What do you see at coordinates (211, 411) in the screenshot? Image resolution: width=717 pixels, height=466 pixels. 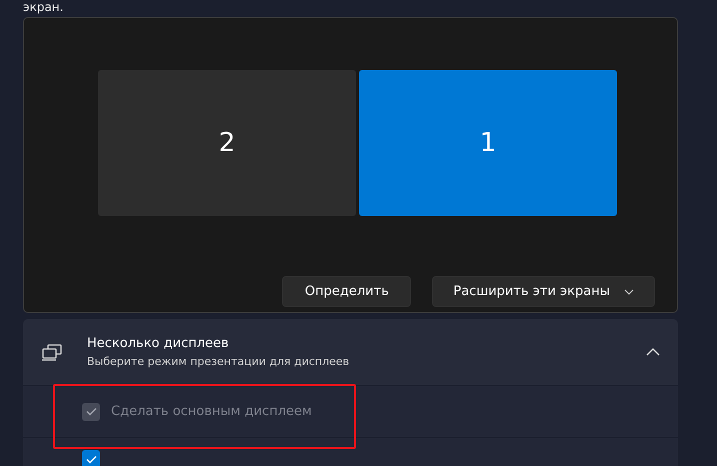 I see `checkbox-label: Сделать основным дисплеем` at bounding box center [211, 411].